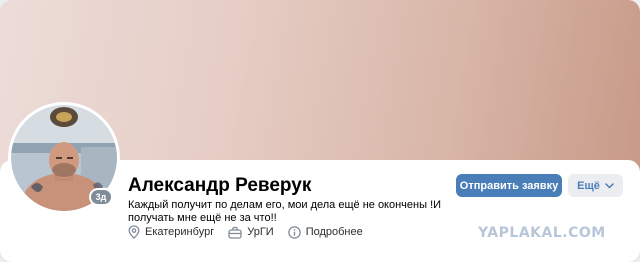 Image resolution: width=640 pixels, height=262 pixels. Describe the element at coordinates (542, 233) in the screenshot. I see `watermark: YAPLAKAL.COM` at that location.